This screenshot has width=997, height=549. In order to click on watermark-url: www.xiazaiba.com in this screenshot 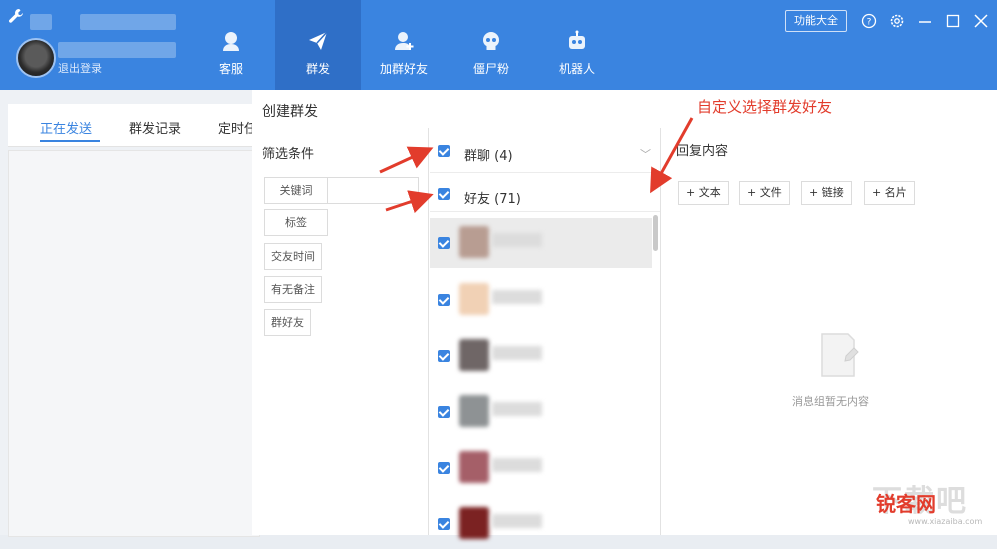, I will do `click(945, 521)`.